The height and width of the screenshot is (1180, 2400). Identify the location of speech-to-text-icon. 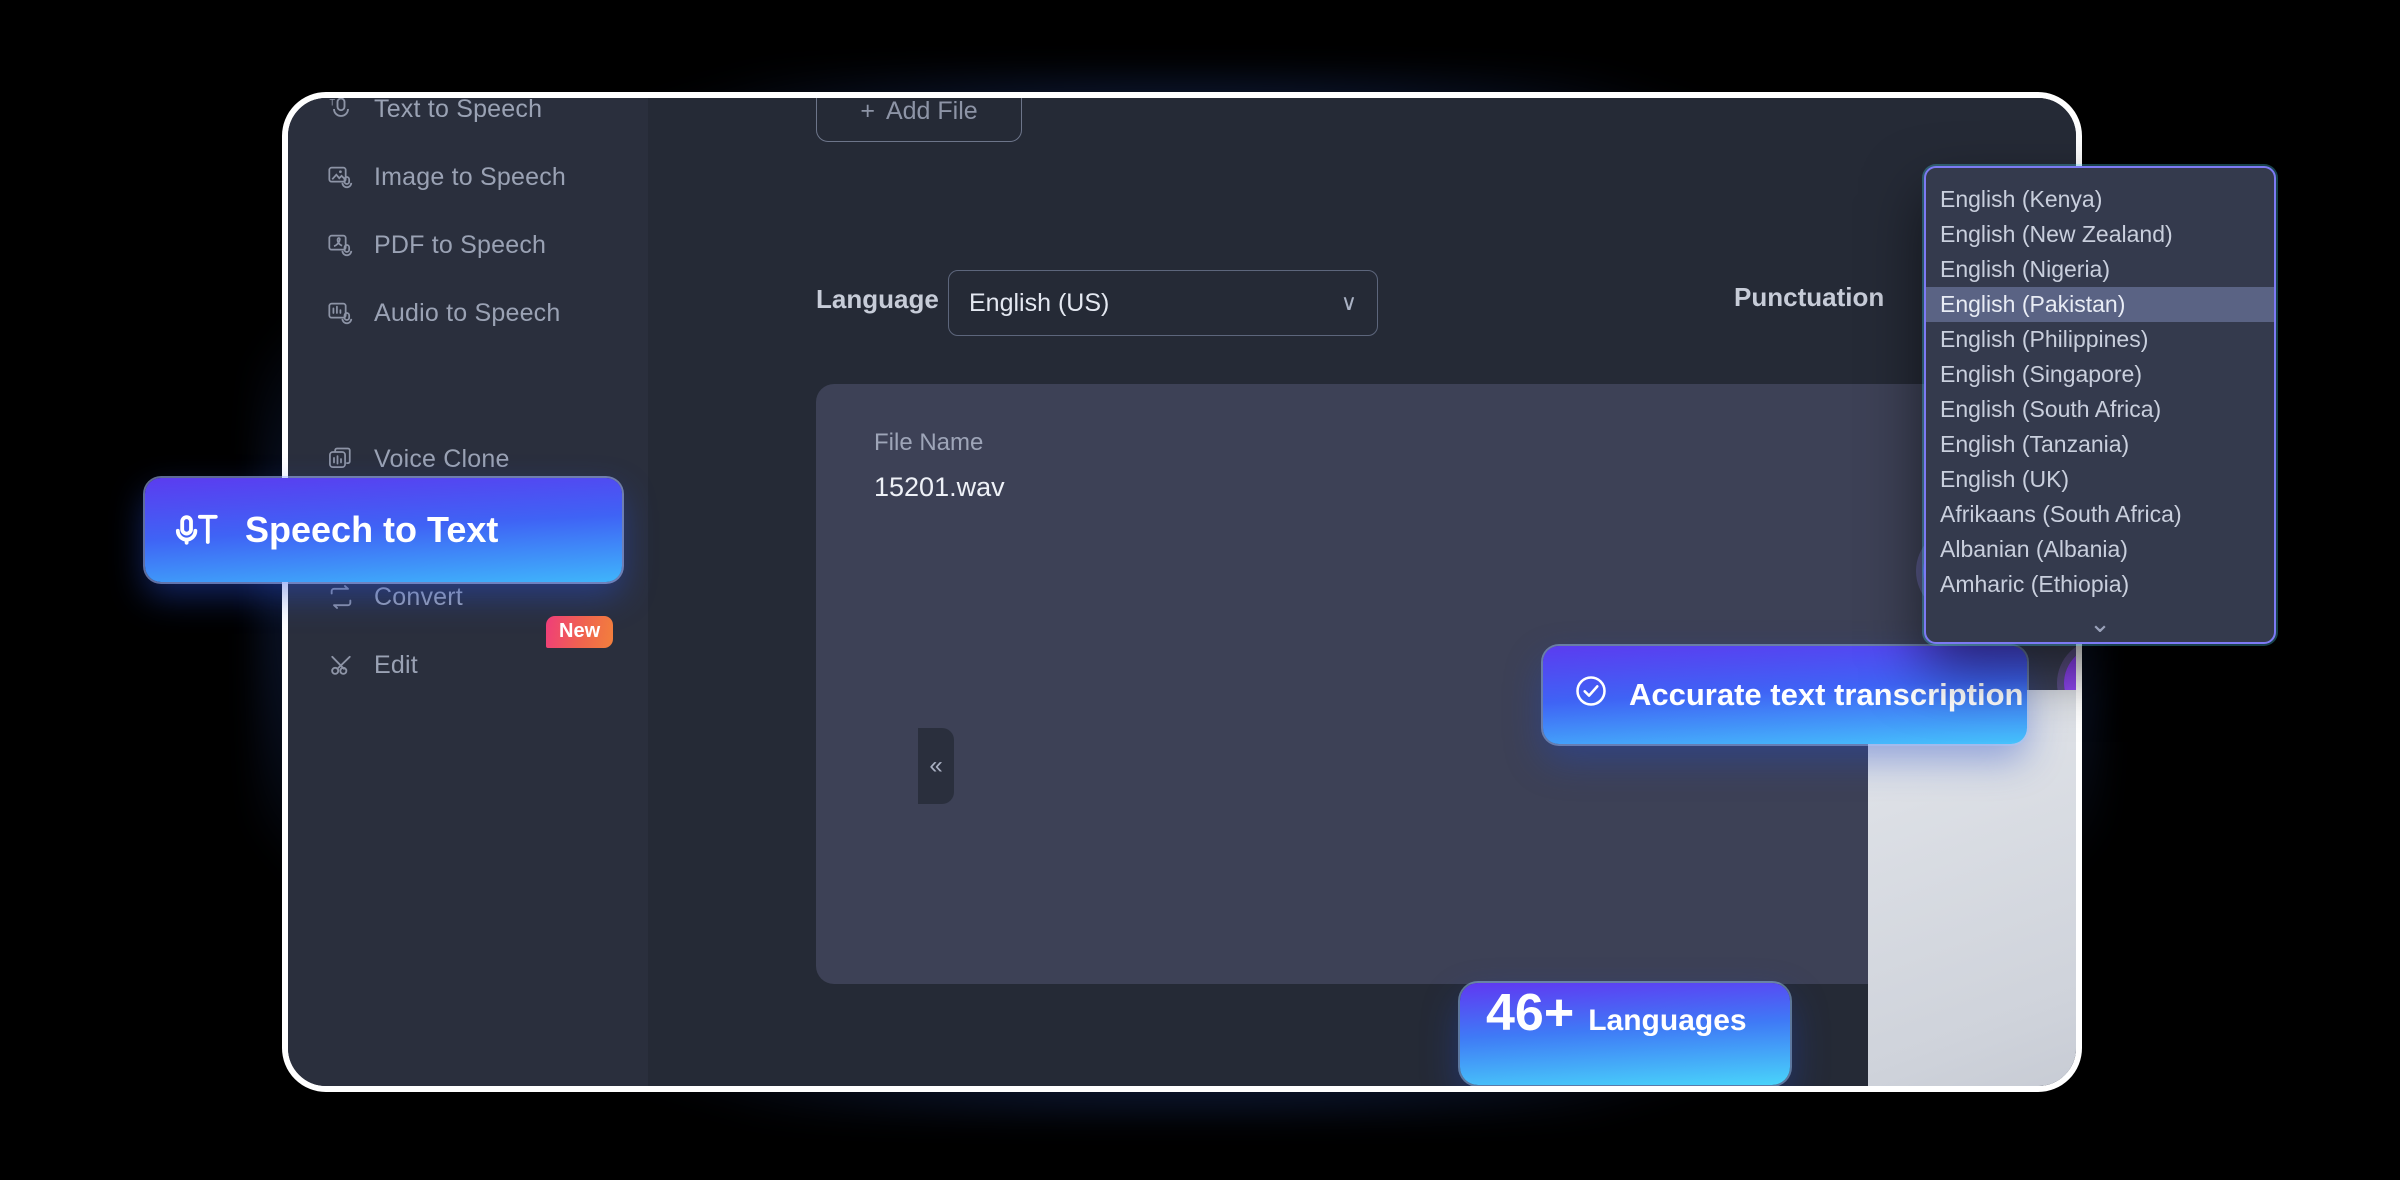
(197, 530).